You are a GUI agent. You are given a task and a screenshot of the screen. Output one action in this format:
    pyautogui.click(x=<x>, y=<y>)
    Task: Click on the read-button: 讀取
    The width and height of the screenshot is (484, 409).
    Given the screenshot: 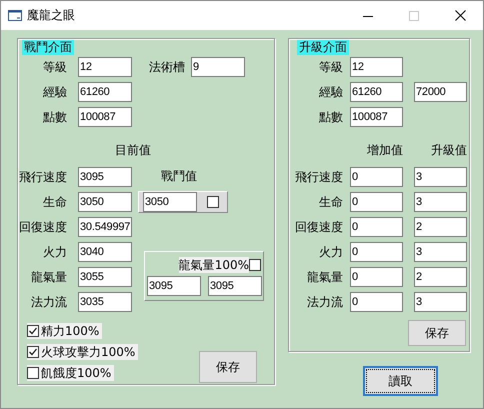 What is the action you would take?
    pyautogui.click(x=400, y=381)
    